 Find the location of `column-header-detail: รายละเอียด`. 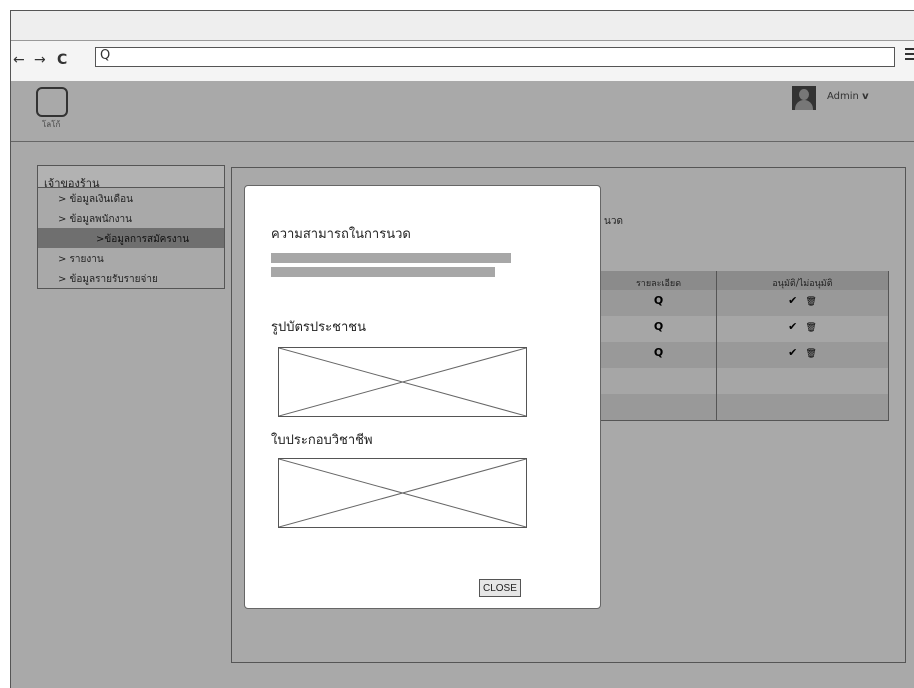

column-header-detail: รายละเอียด is located at coordinates (659, 280).